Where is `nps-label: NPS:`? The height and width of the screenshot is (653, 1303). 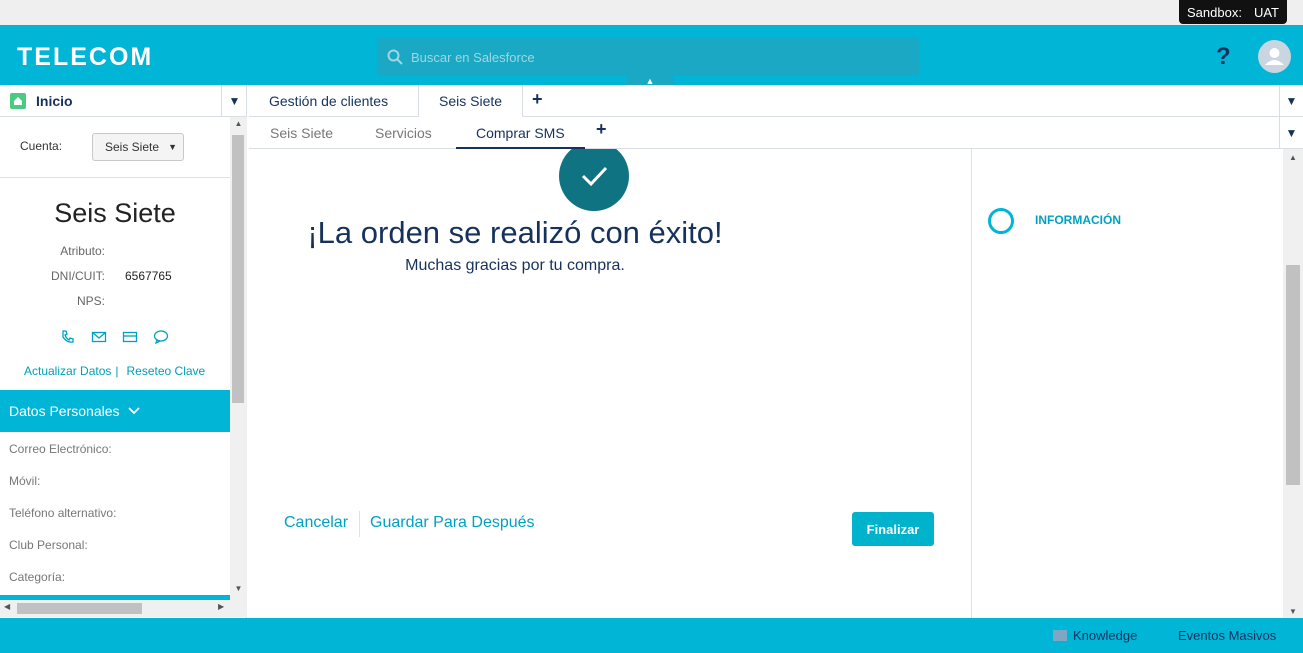
nps-label: NPS: is located at coordinates (90, 301).